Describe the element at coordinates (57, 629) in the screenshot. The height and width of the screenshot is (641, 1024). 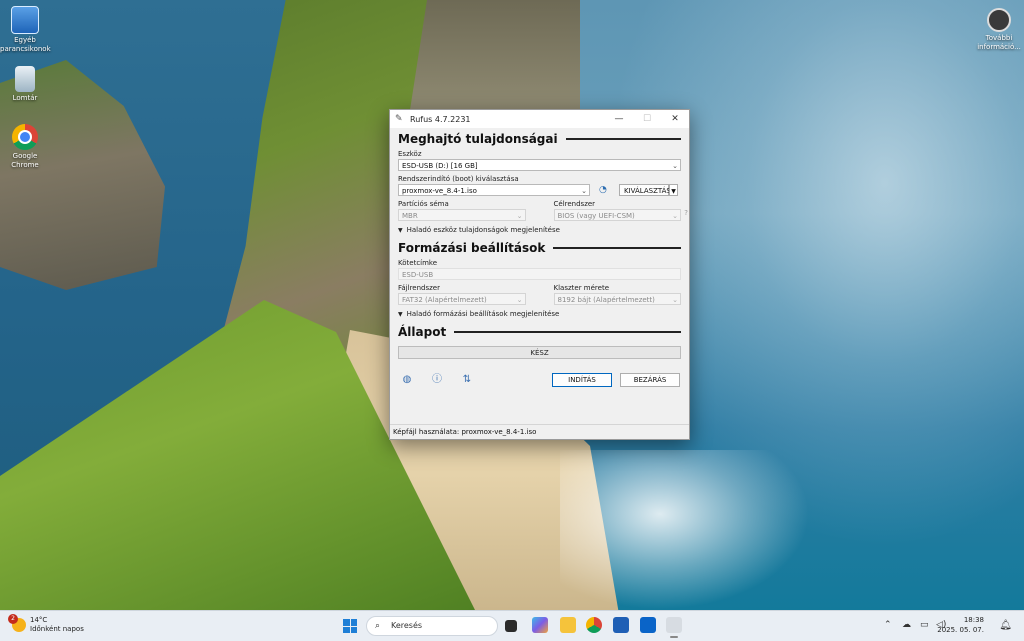
I see `weather-description: Időnként napos` at that location.